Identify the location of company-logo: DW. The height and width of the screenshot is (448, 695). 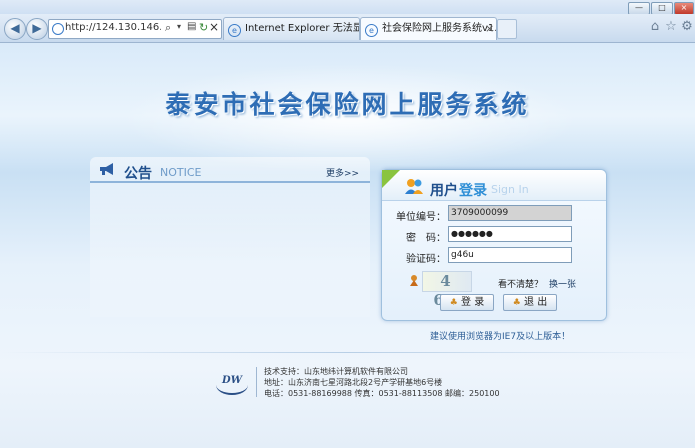
(232, 385).